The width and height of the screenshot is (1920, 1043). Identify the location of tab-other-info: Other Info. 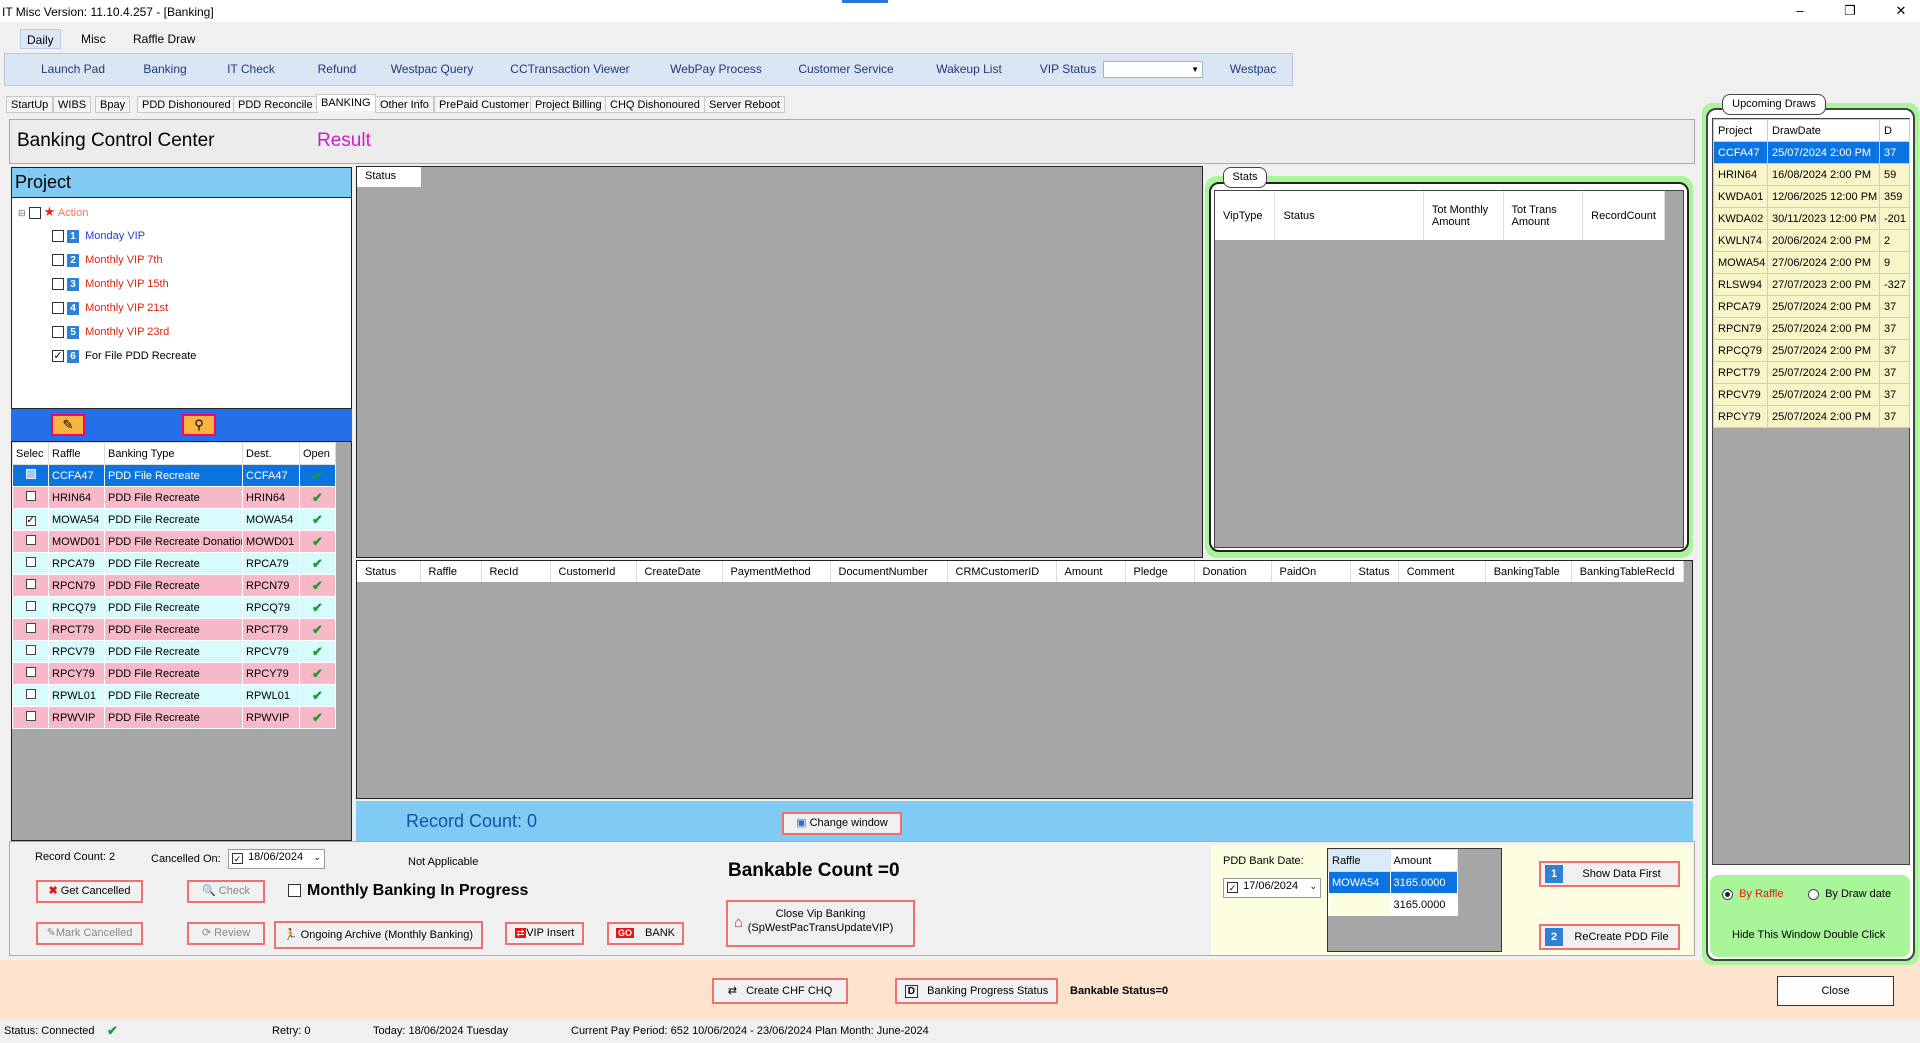
(404, 104).